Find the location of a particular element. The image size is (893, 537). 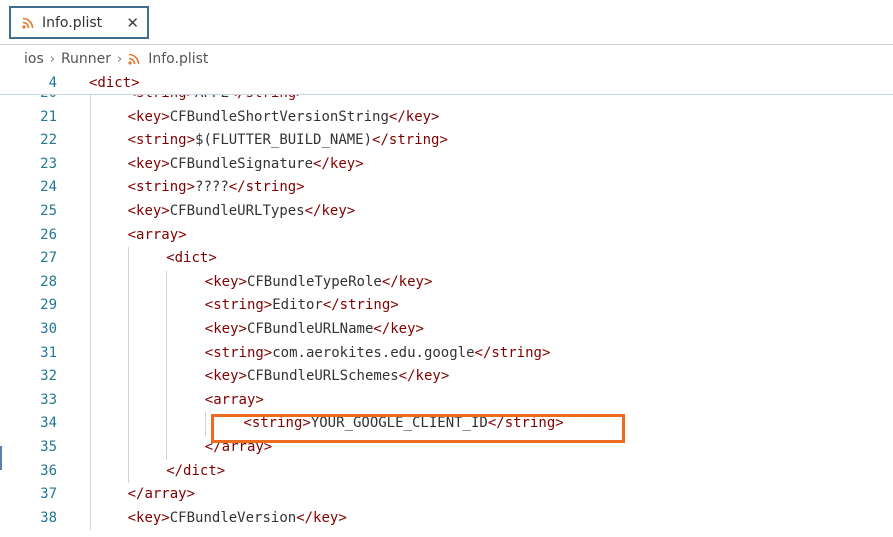

code-text: <key>CFBundleURLName</key> is located at coordinates (314, 329).